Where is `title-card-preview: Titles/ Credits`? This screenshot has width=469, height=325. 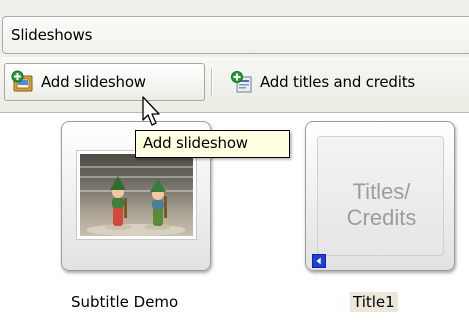
title-card-preview: Titles/ Credits is located at coordinates (380, 196).